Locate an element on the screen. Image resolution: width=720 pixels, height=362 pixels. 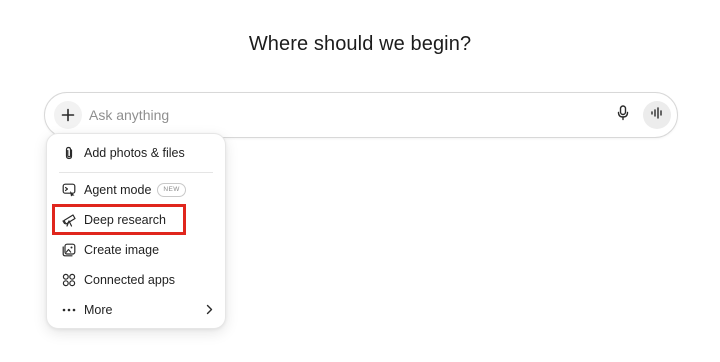
connected-apps-icon is located at coordinates (69, 280).